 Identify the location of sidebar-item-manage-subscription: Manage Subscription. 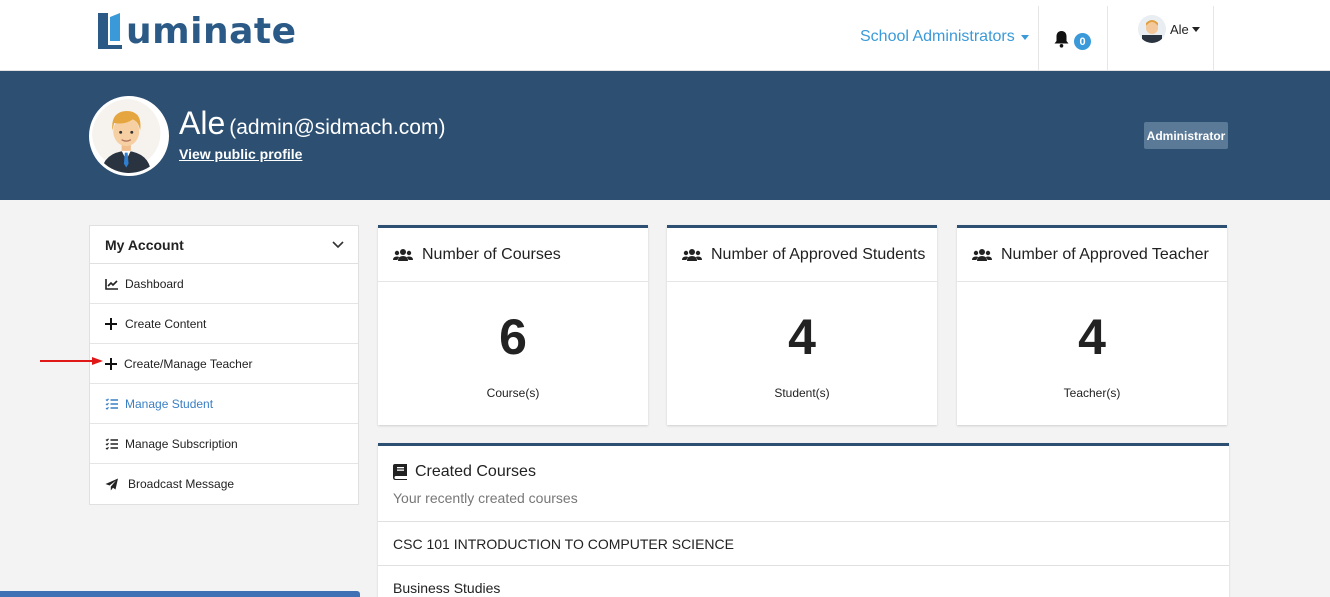
(224, 444).